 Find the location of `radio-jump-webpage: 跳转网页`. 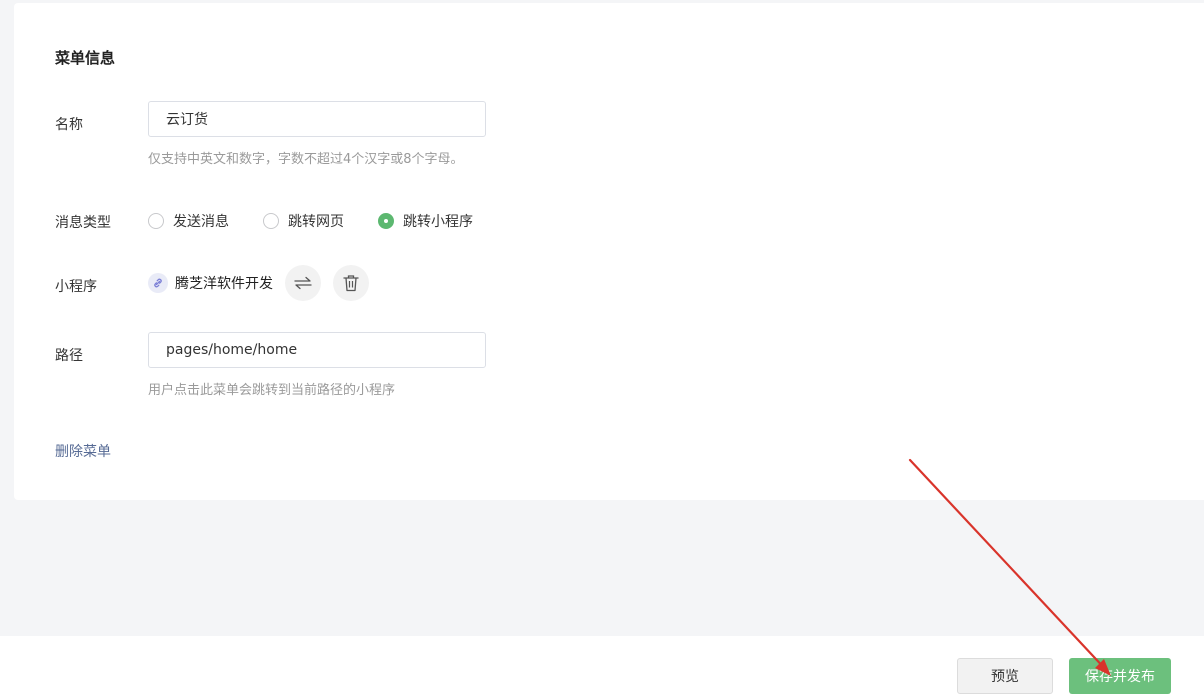

radio-jump-webpage: 跳转网页 is located at coordinates (303, 221).